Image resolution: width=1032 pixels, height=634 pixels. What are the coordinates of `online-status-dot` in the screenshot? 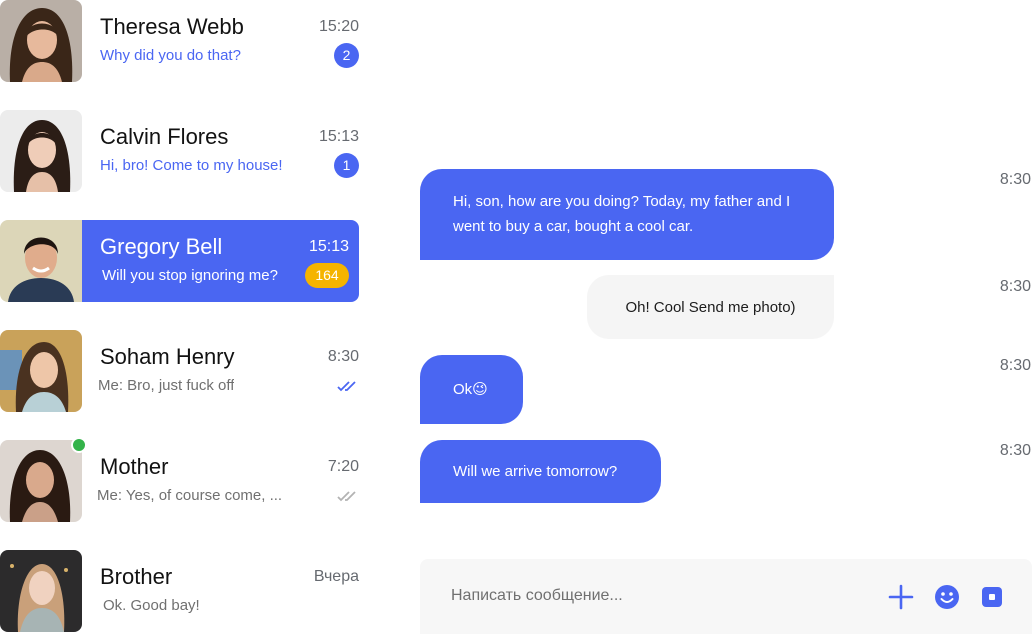 It's located at (79, 445).